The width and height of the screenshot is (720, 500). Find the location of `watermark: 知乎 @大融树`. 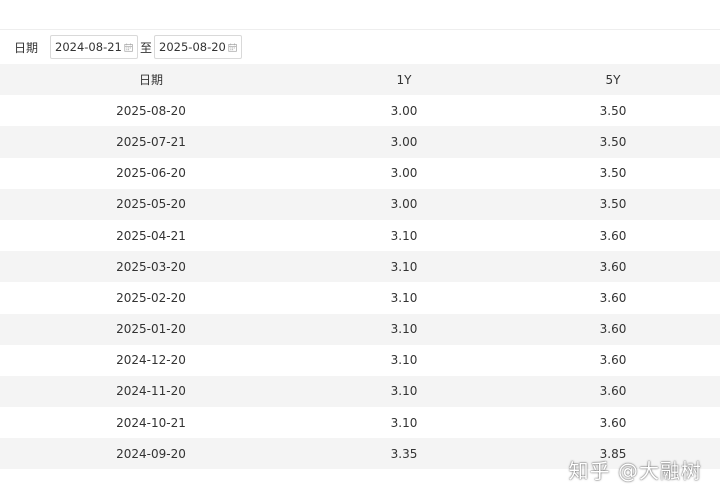

watermark: 知乎 @大融树 is located at coordinates (635, 471).